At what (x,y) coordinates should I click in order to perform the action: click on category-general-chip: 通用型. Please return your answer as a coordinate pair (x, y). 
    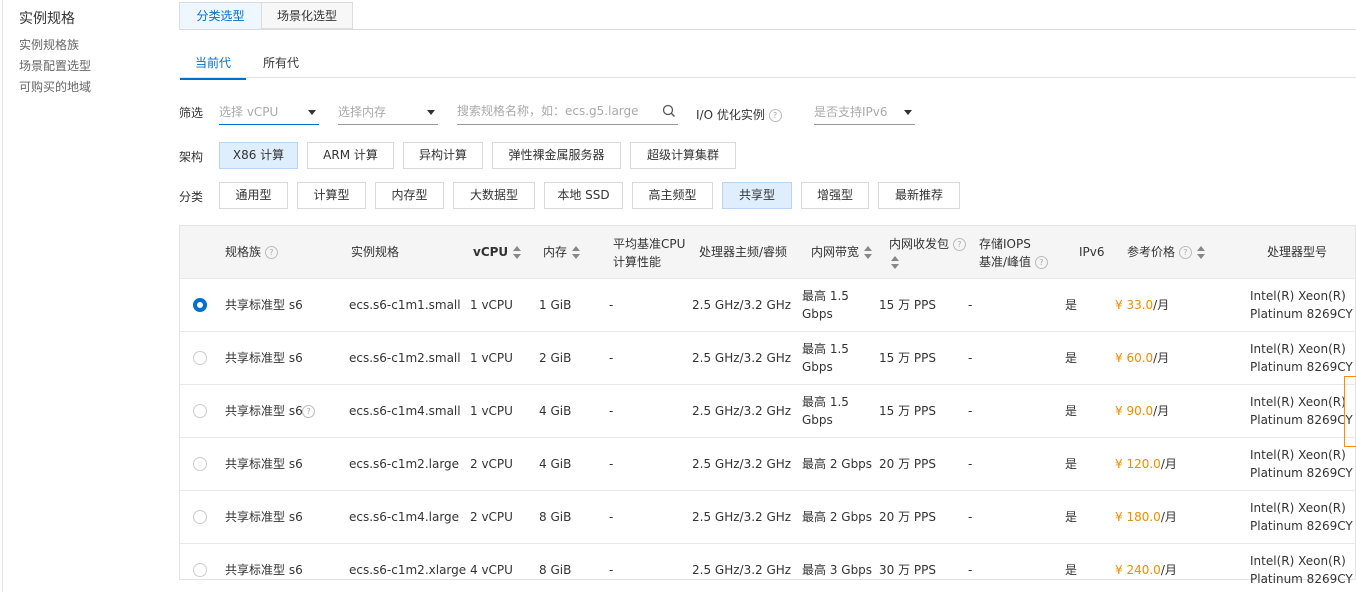
    Looking at the image, I should click on (253, 195).